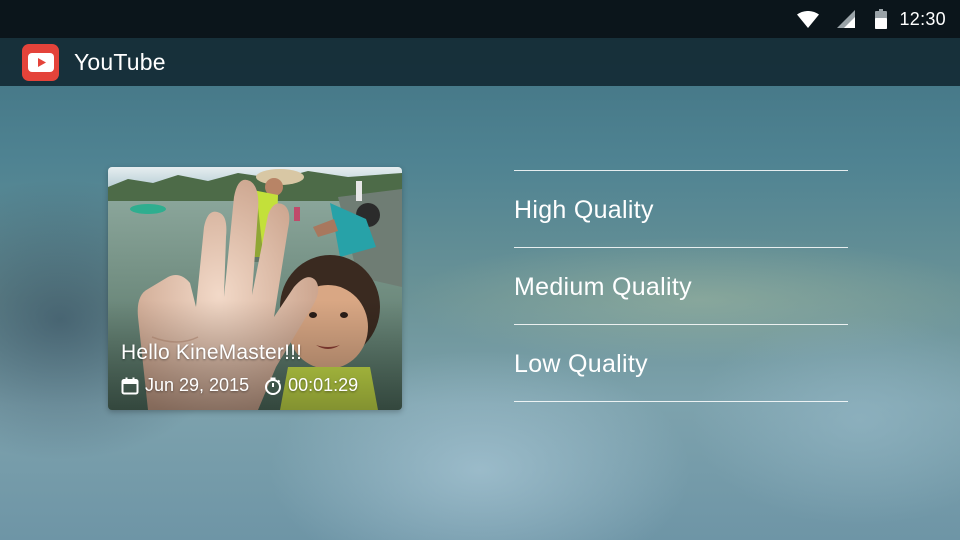 The image size is (960, 540). I want to click on quality-option-label: Low Quality, so click(581, 364).